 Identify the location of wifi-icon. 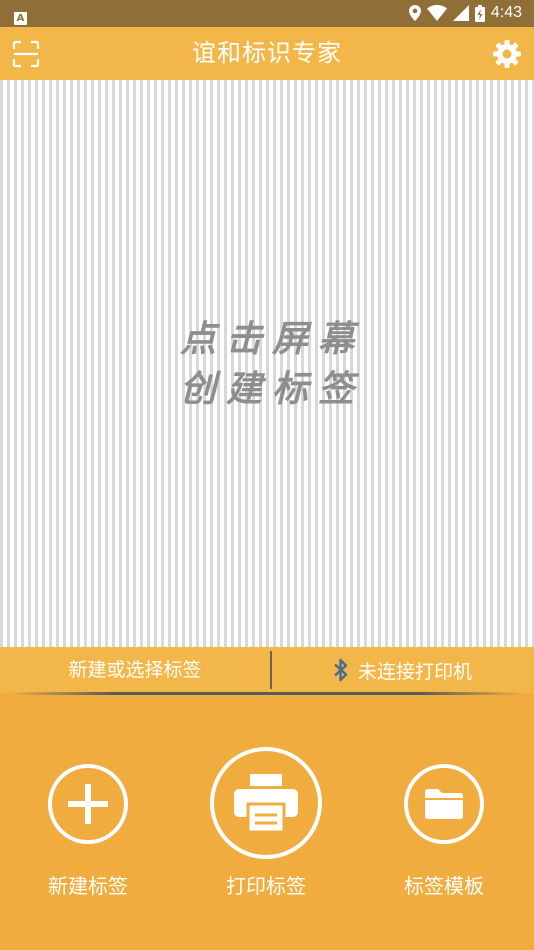
(436, 13).